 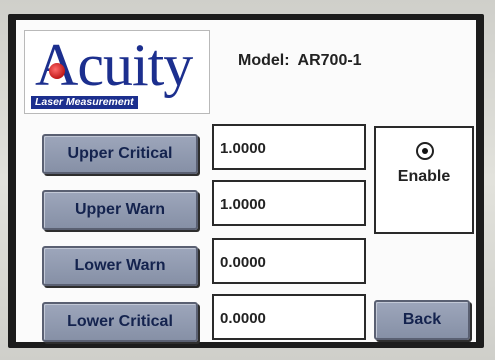 I want to click on enable-toggle: Enable, so click(x=424, y=180).